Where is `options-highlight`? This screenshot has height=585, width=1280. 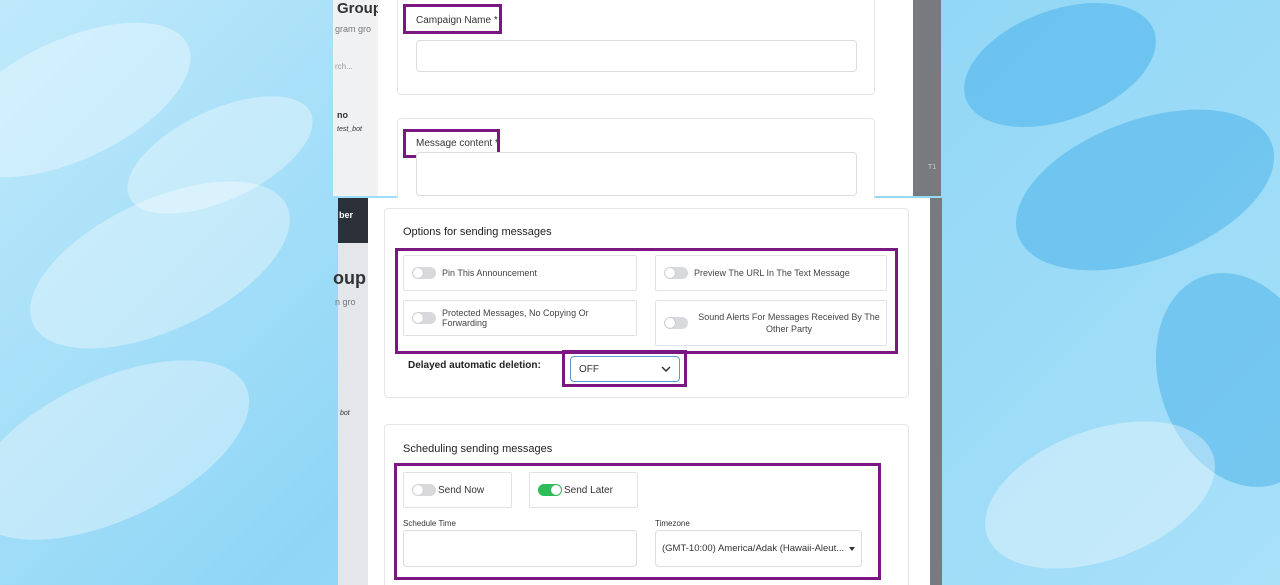 options-highlight is located at coordinates (646, 301).